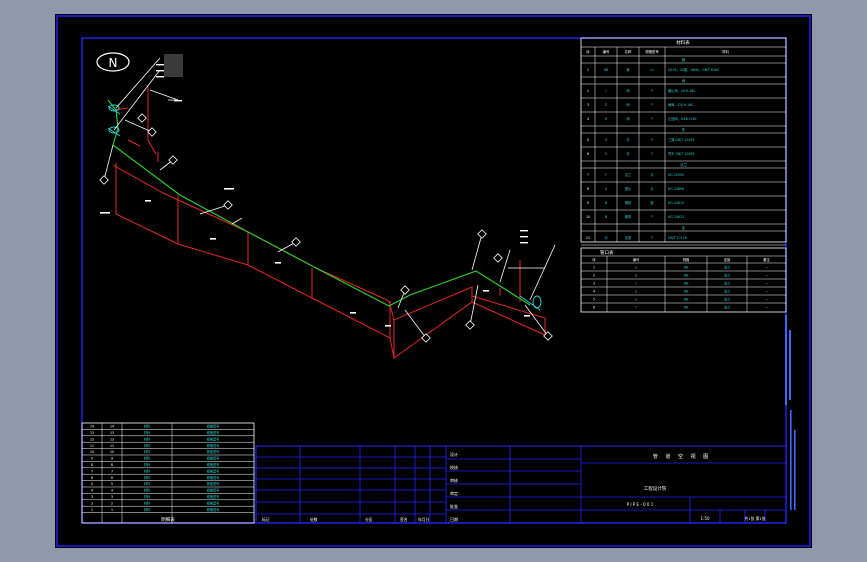 Image resolution: width=867 pixels, height=562 pixels. I want to click on drawing-scale: 1:50, so click(705, 518).